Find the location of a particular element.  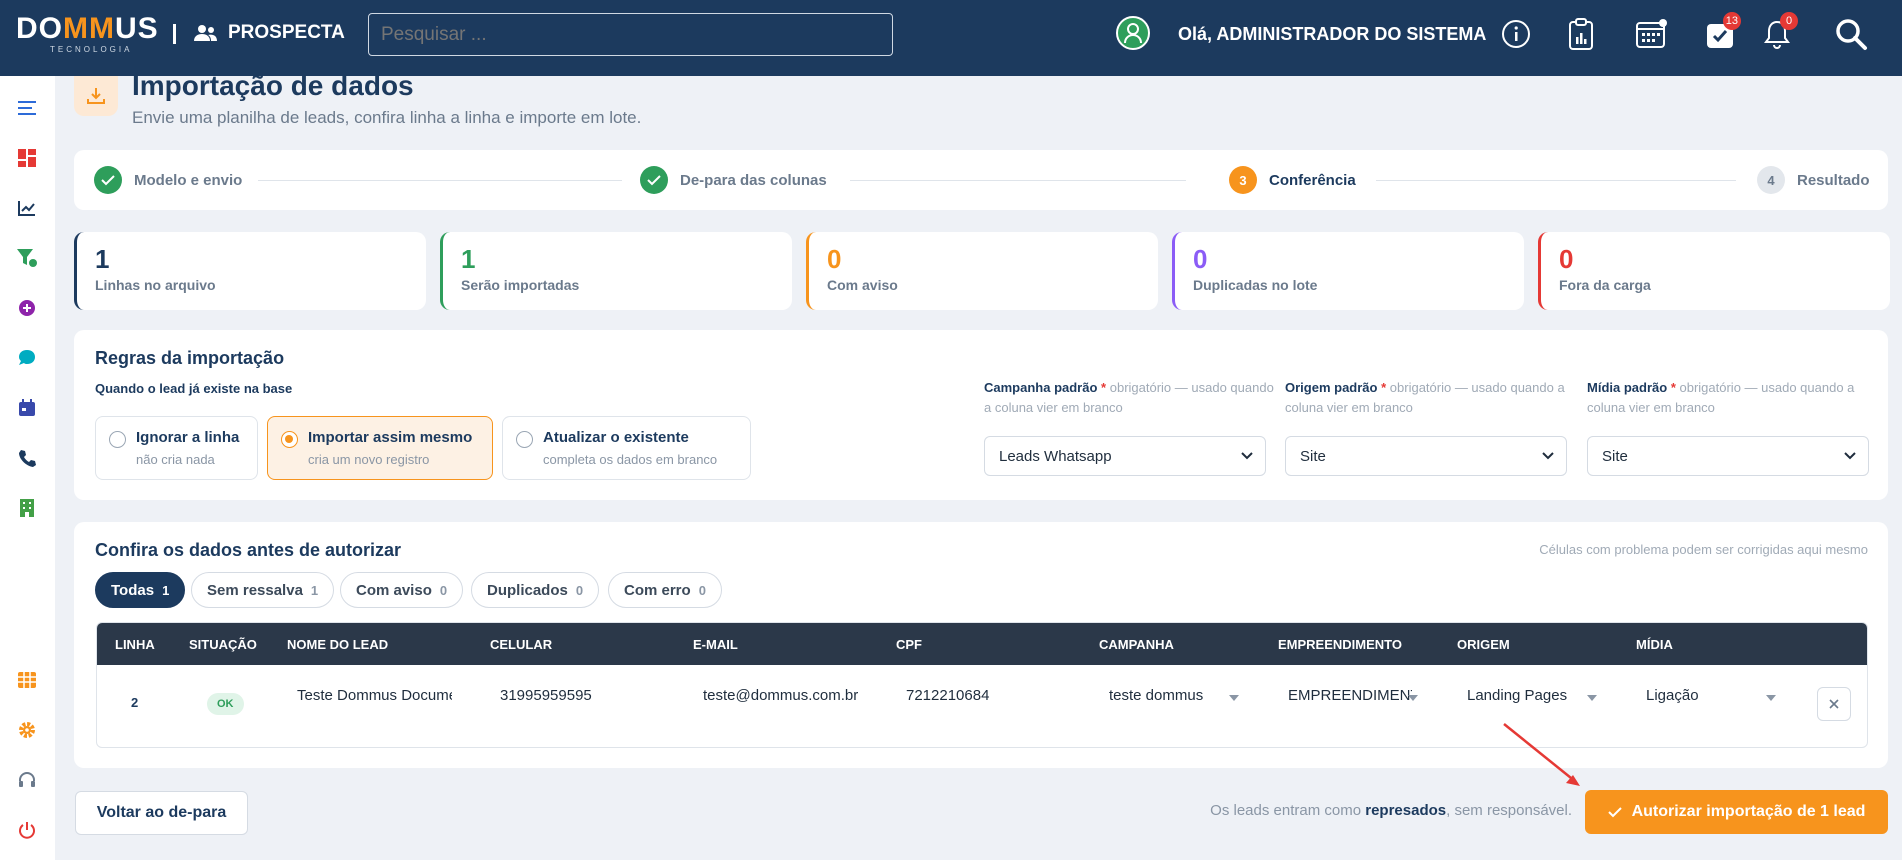

midia-select: Site is located at coordinates (1728, 456).